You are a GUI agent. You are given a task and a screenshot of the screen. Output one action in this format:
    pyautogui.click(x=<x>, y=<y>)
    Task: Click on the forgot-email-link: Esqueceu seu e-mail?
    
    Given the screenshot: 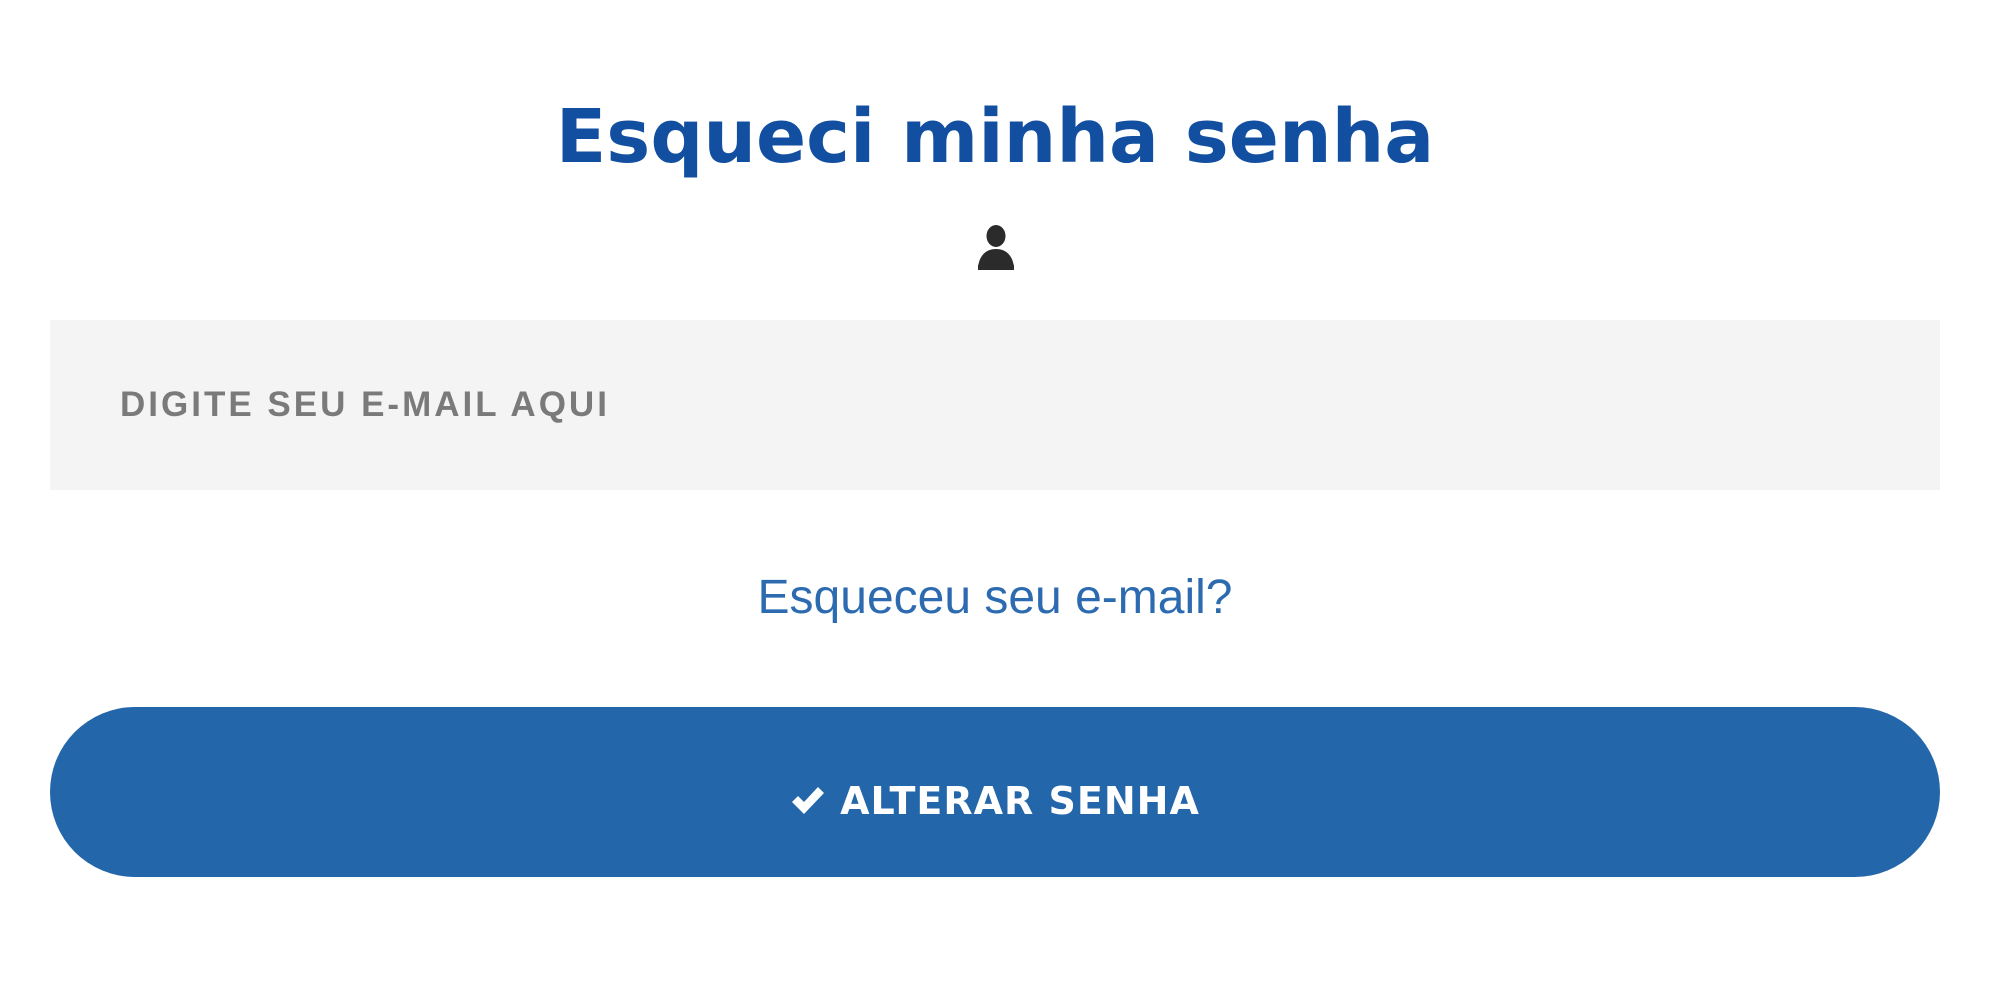 What is the action you would take?
    pyautogui.click(x=995, y=598)
    